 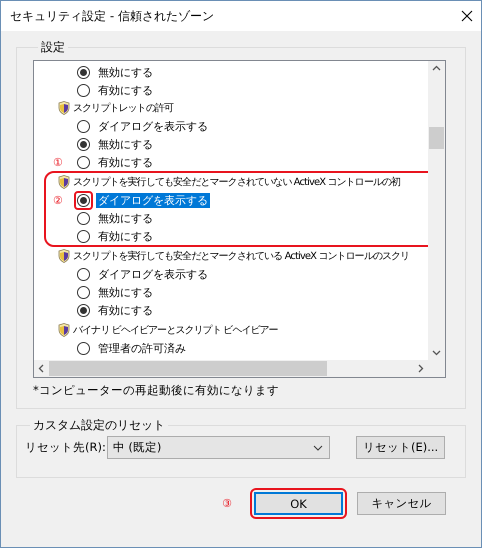 I want to click on reset-level-dropdown: 中 (既定), so click(x=218, y=447).